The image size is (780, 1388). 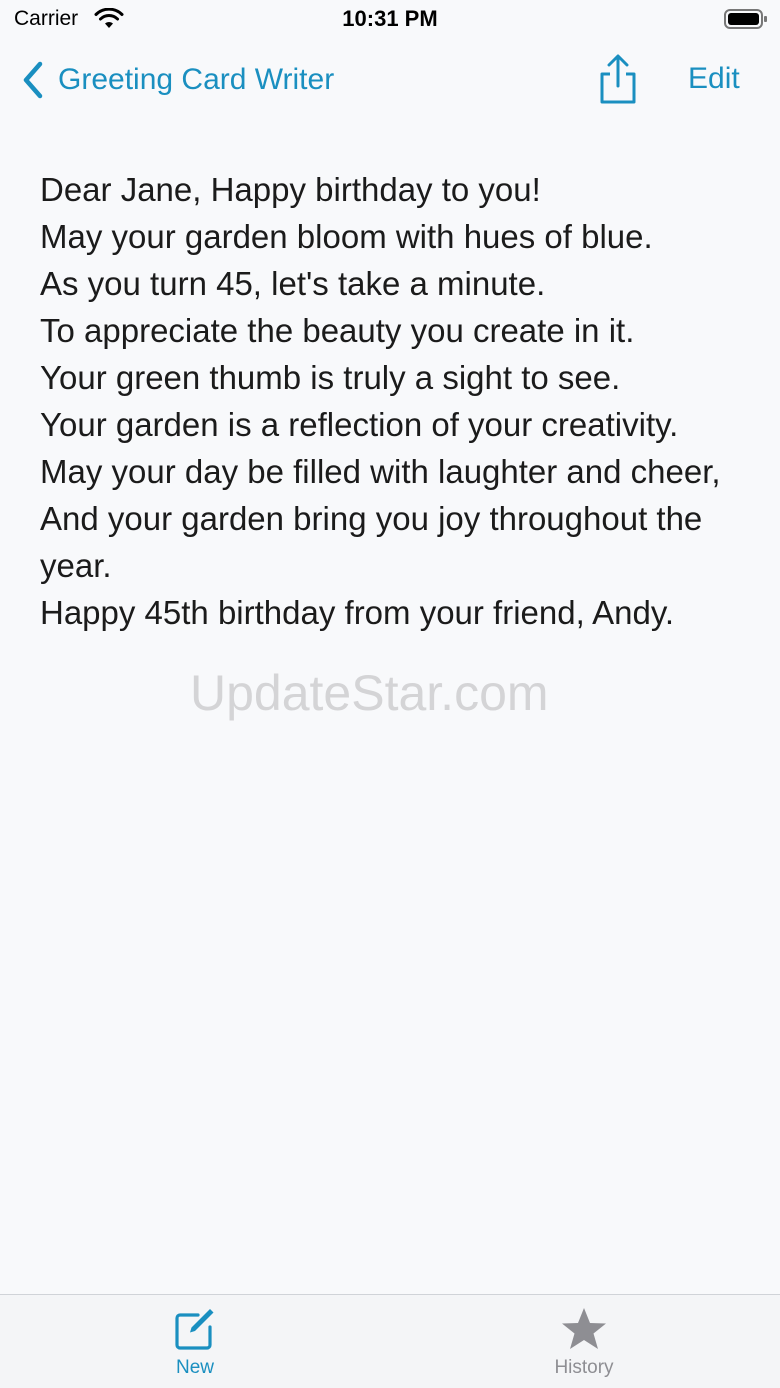 I want to click on card-line: As you turn 45, let's take a minute., so click(x=293, y=283).